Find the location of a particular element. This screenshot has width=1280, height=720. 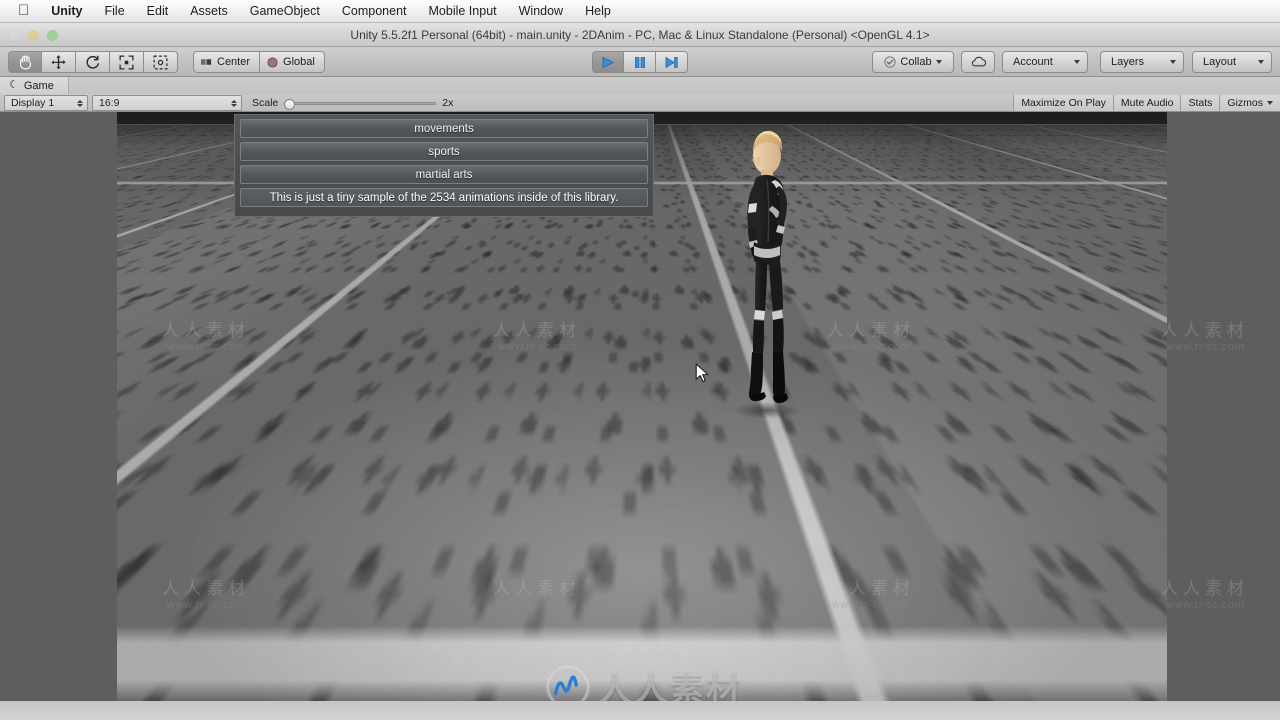

cloud-services-button is located at coordinates (978, 62).